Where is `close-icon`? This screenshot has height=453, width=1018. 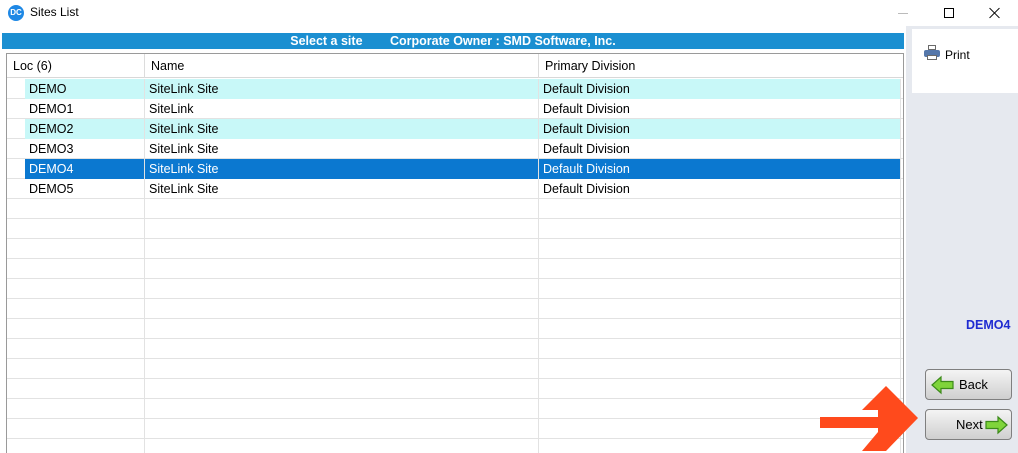
close-icon is located at coordinates (995, 13).